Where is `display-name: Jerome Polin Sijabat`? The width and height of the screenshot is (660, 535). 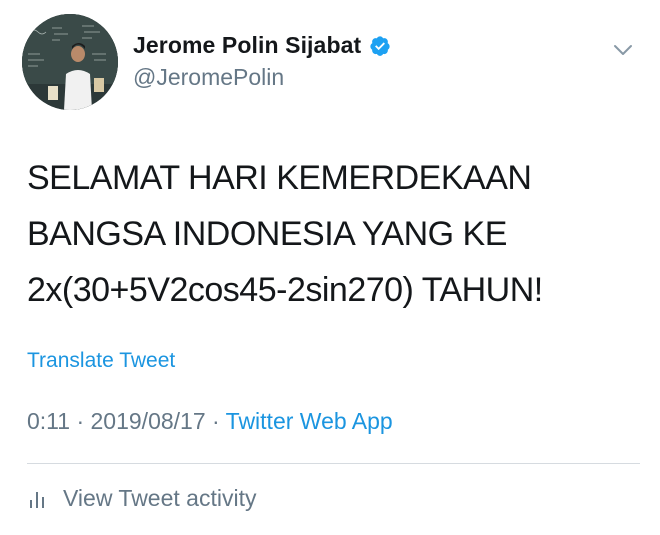
display-name: Jerome Polin Sijabat is located at coordinates (247, 45).